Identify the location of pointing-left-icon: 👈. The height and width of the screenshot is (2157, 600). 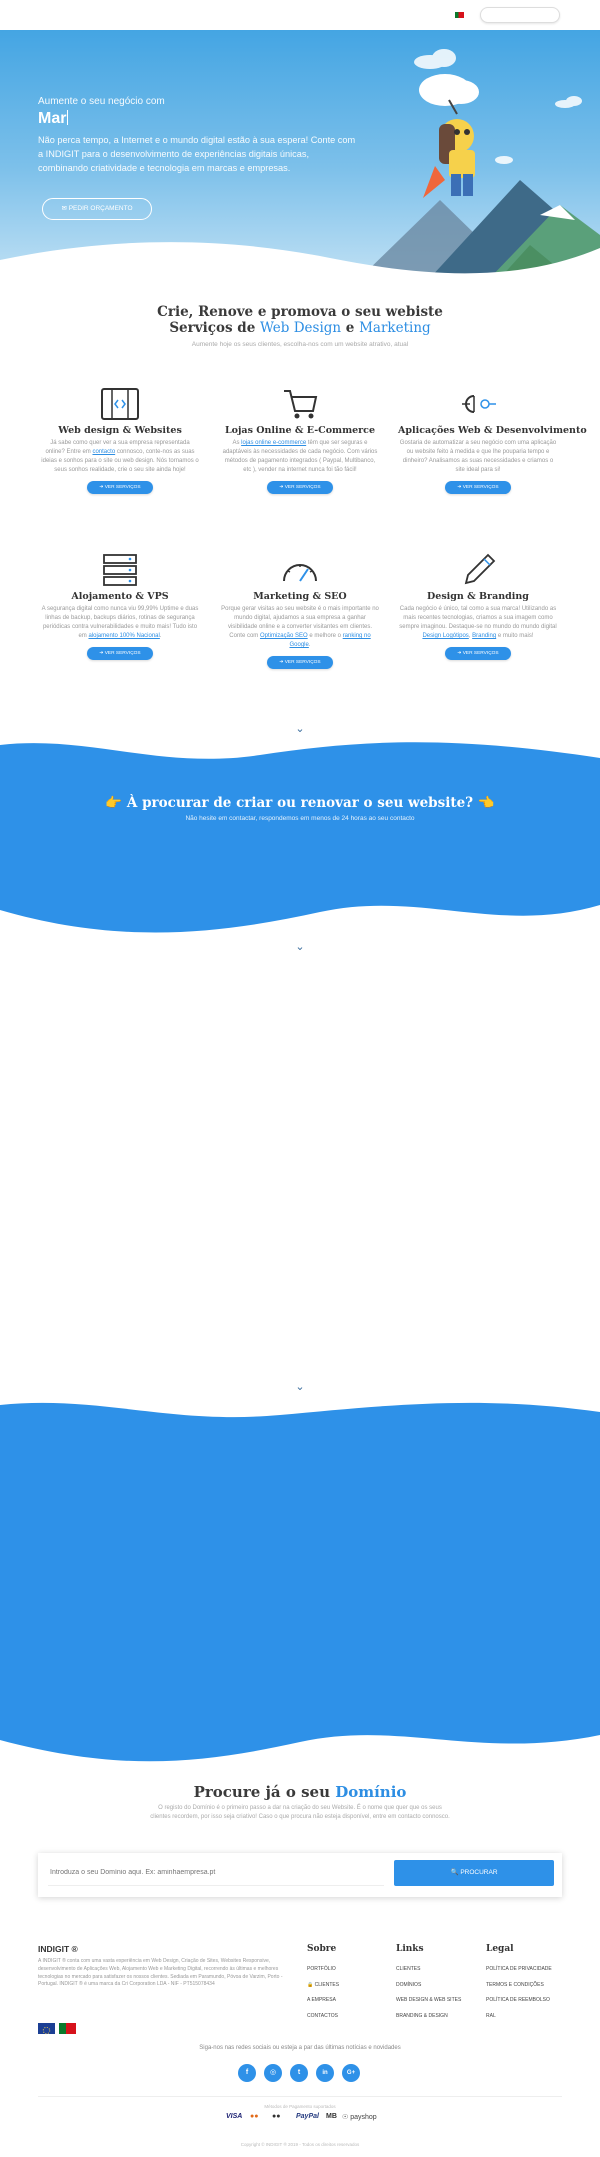
(486, 803).